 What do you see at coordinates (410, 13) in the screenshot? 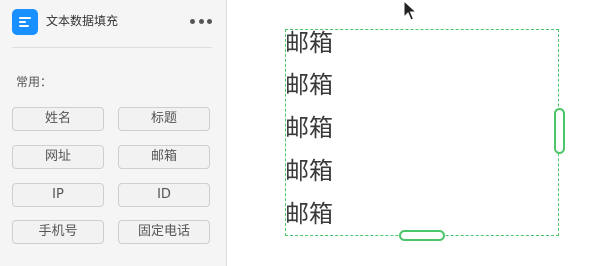
I see `mouse-pointer-icon` at bounding box center [410, 13].